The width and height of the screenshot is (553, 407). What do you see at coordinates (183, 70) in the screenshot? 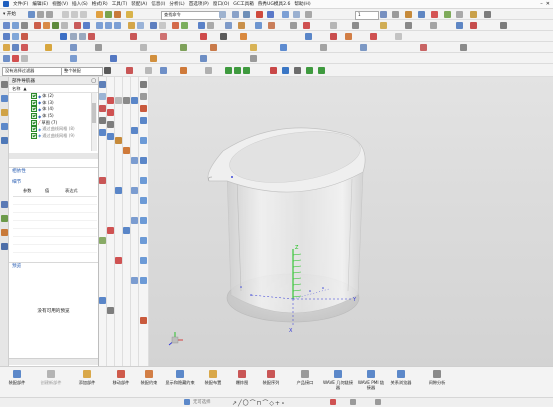
I see `pick-icon` at bounding box center [183, 70].